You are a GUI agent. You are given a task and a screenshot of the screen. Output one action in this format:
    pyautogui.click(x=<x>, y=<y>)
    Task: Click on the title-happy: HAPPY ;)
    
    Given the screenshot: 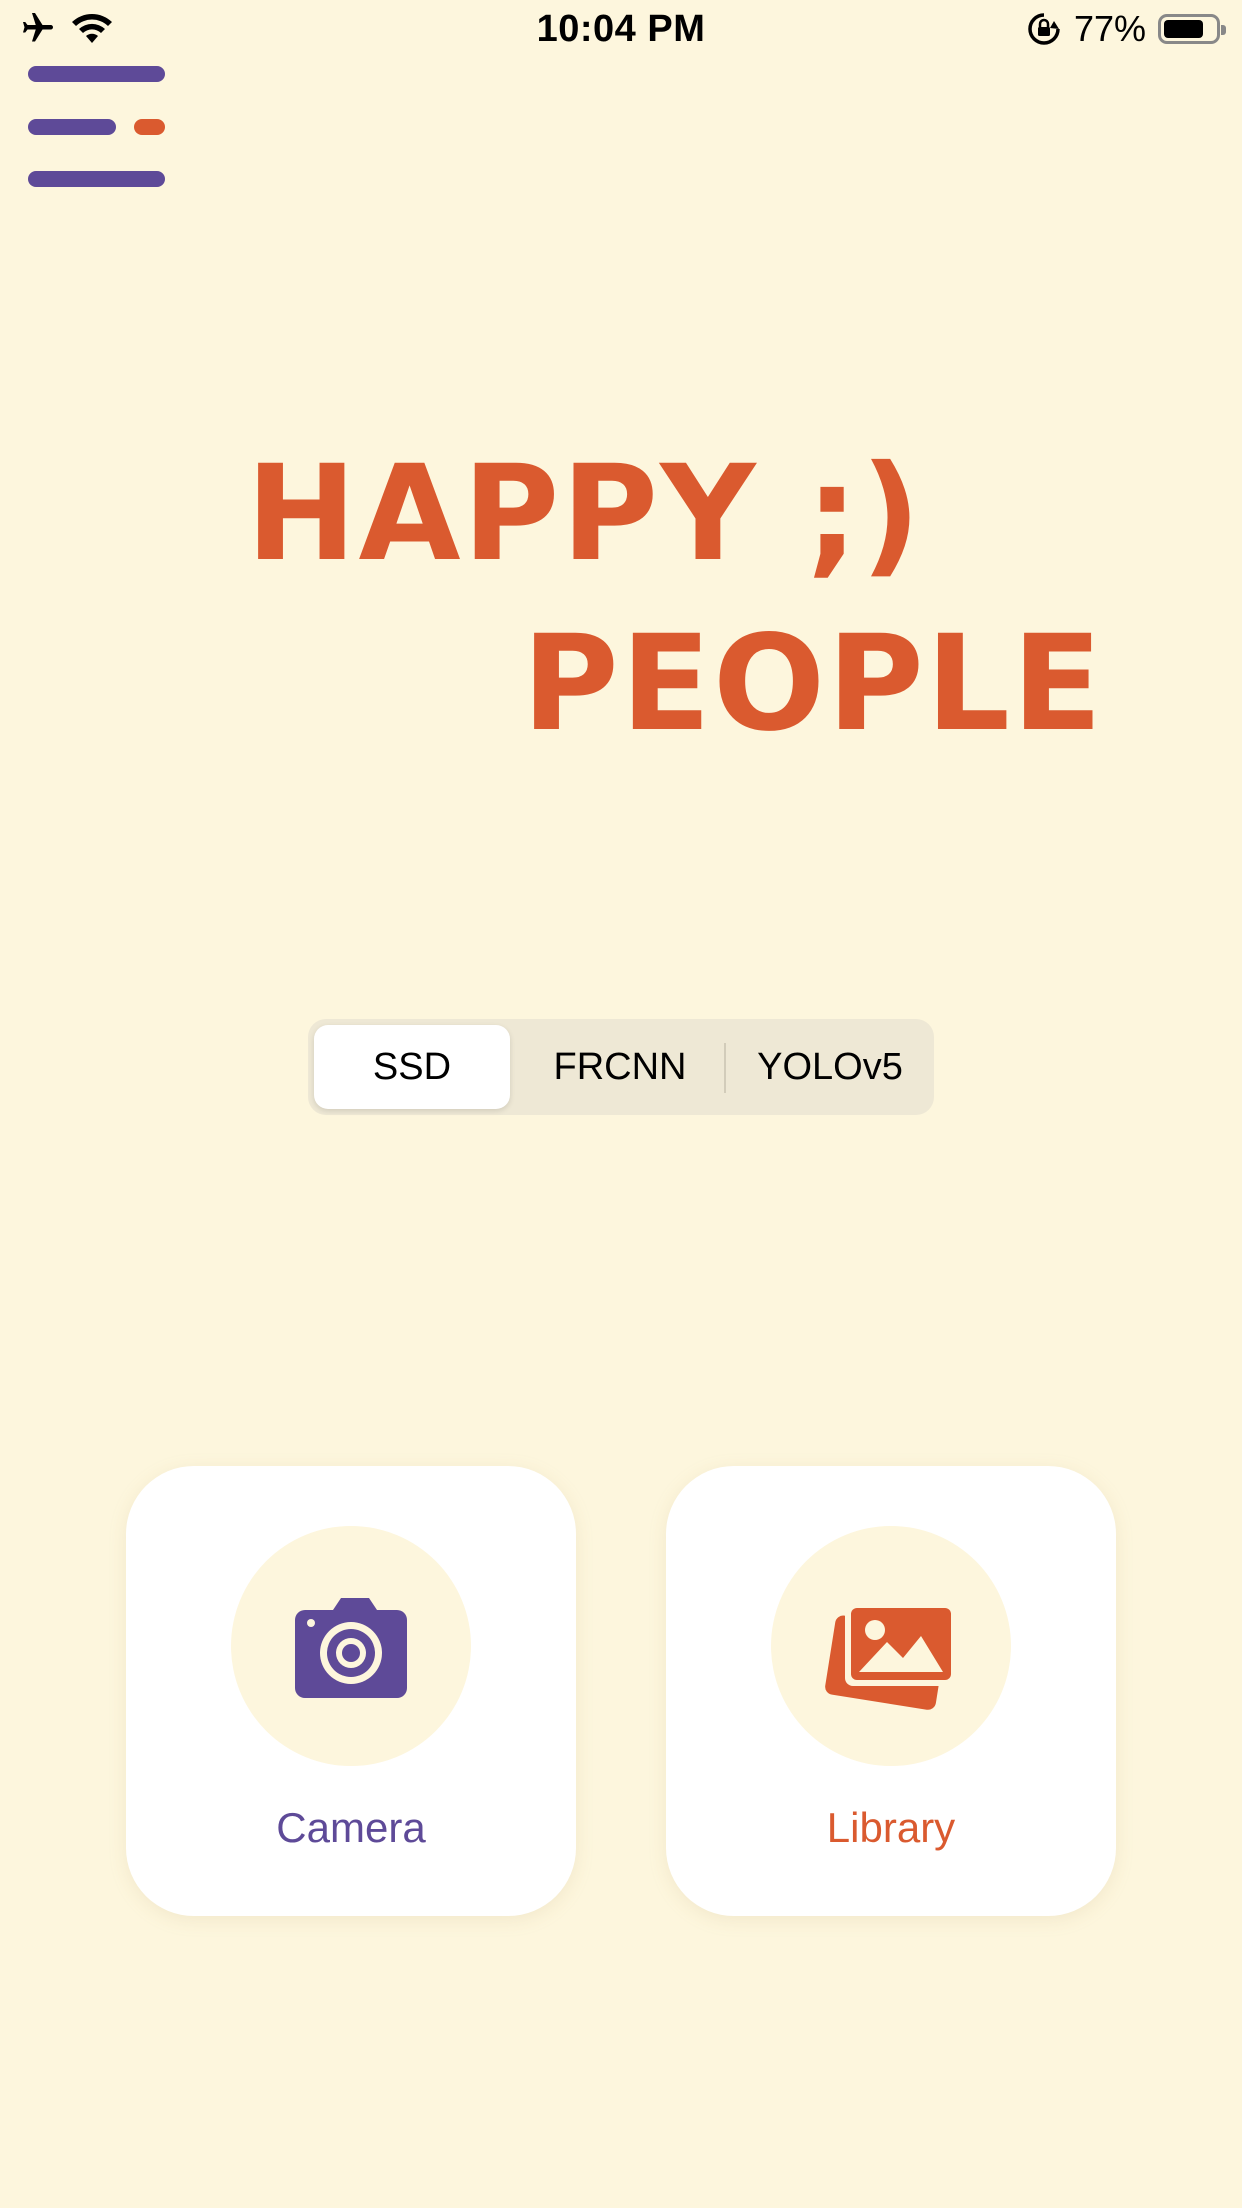 What is the action you would take?
    pyautogui.click(x=584, y=514)
    